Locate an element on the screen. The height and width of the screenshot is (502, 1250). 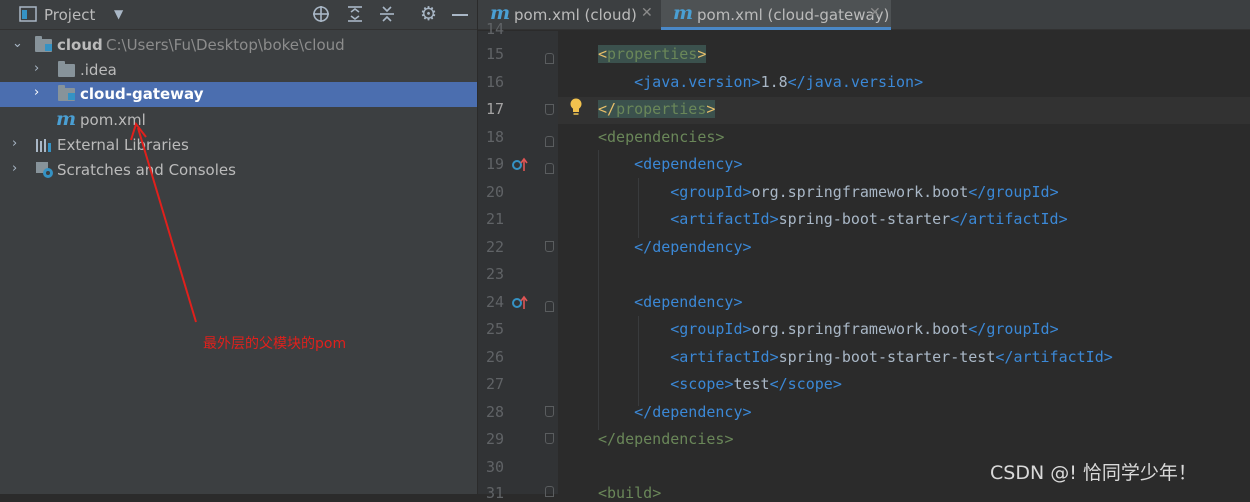
line-number: 14 is located at coordinates (494, 29).